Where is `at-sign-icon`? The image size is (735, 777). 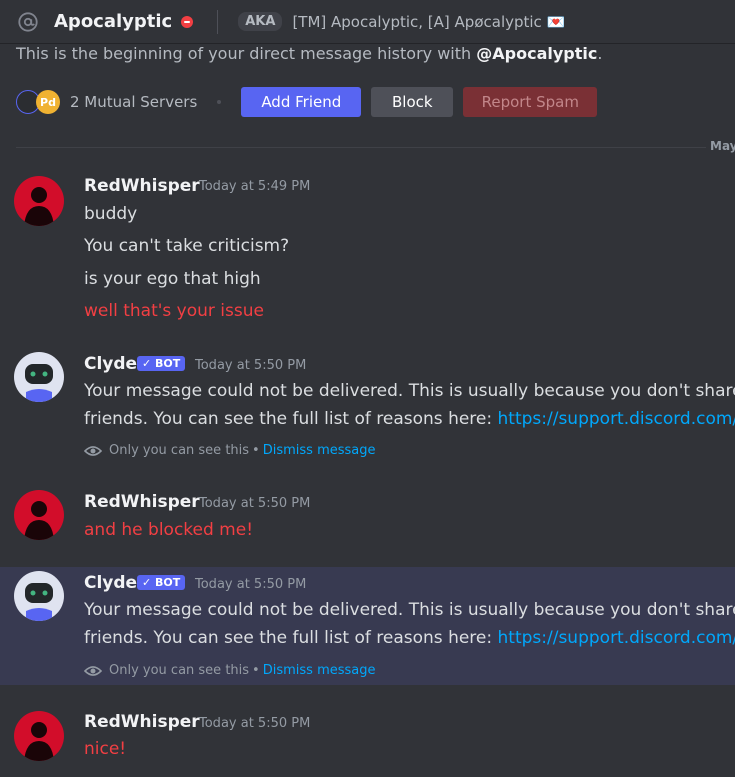
at-sign-icon is located at coordinates (28, 22).